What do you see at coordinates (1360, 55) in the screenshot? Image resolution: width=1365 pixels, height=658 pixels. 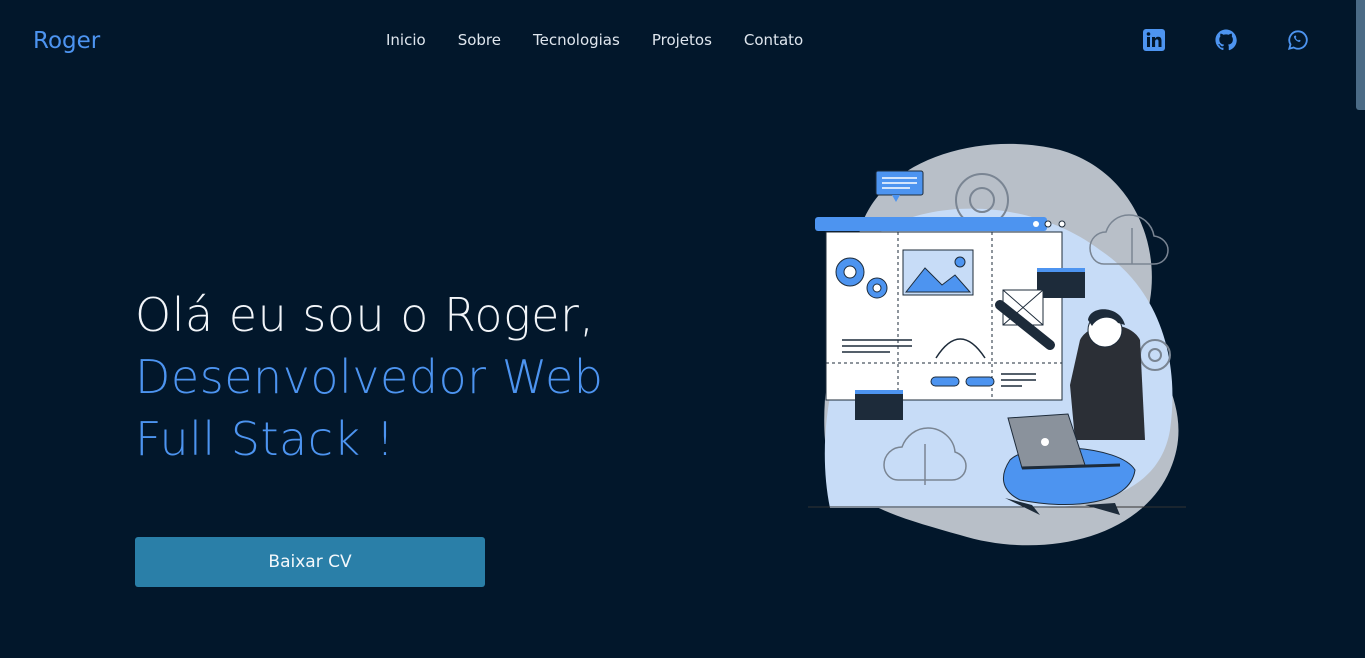 I see `scrollbar-thumb` at bounding box center [1360, 55].